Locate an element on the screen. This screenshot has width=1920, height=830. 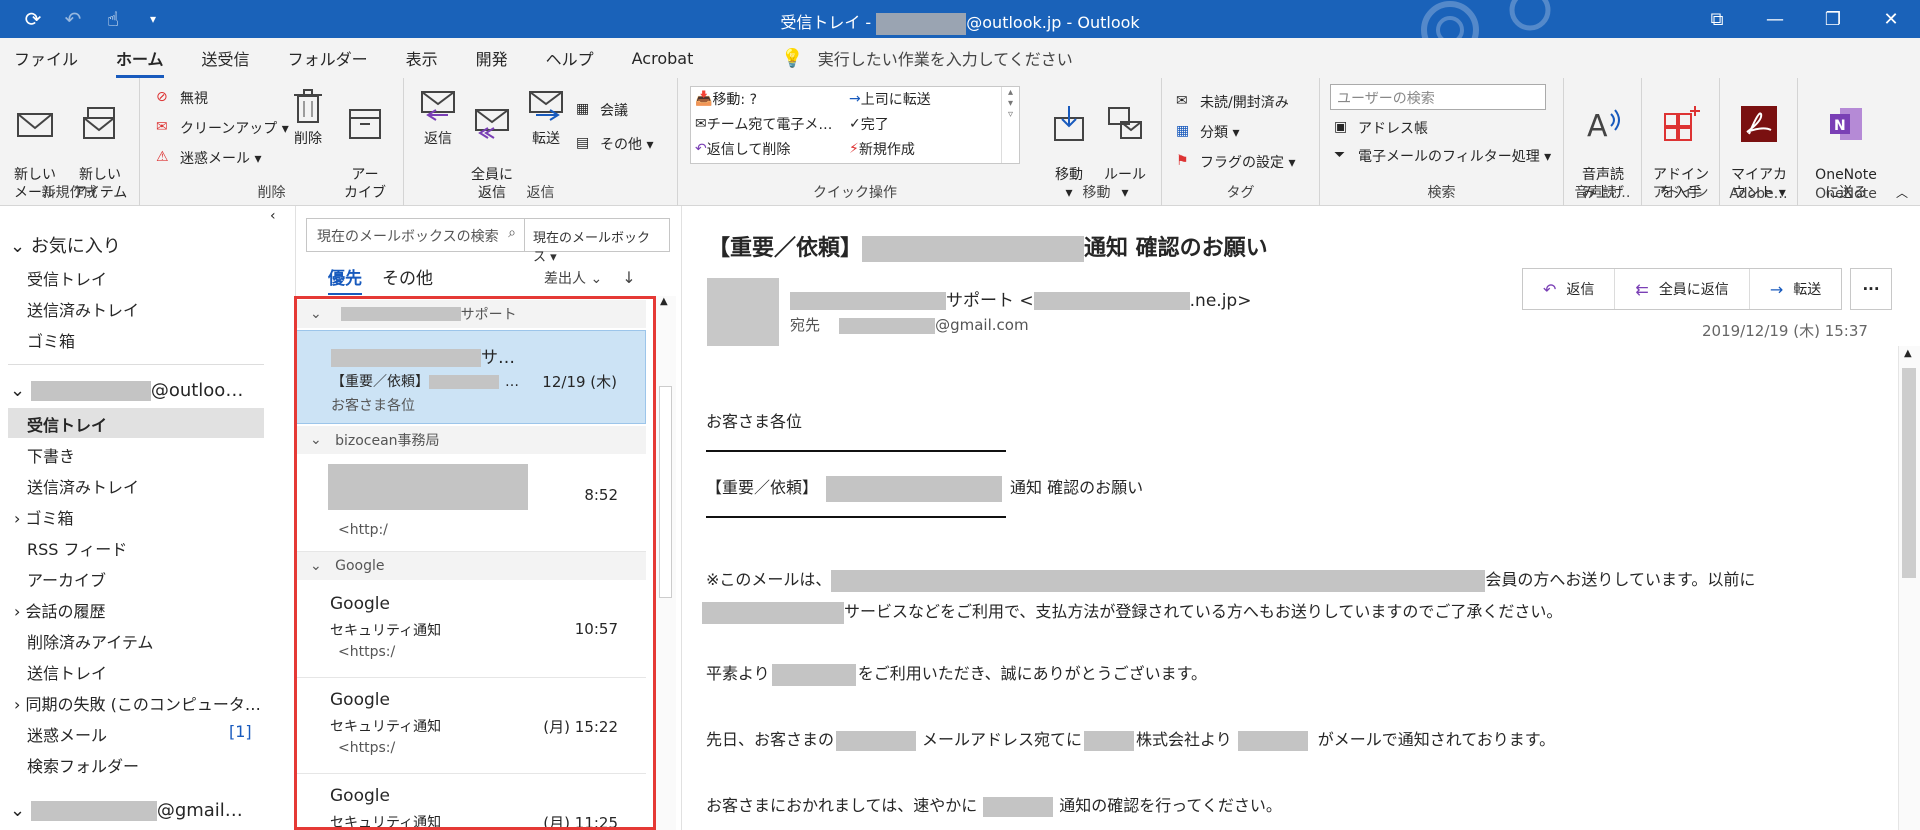
folder-outbox: 送信トレイ is located at coordinates (67, 672).